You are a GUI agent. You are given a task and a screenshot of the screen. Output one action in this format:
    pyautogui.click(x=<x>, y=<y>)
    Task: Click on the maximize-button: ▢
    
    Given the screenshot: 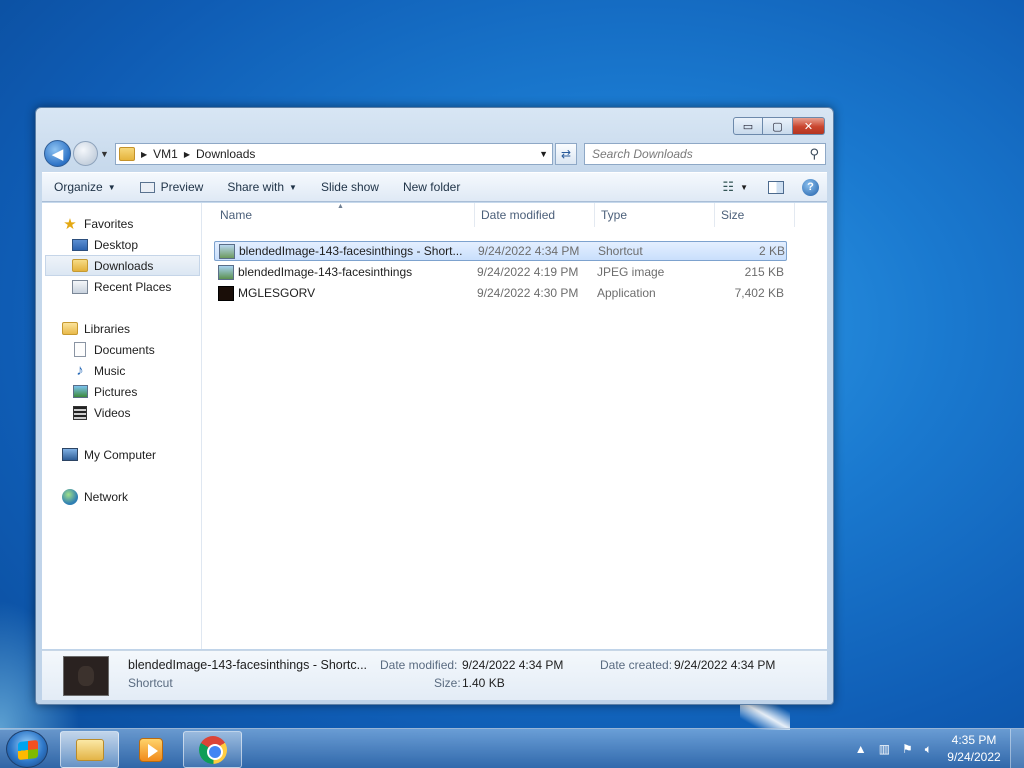 What is the action you would take?
    pyautogui.click(x=778, y=126)
    